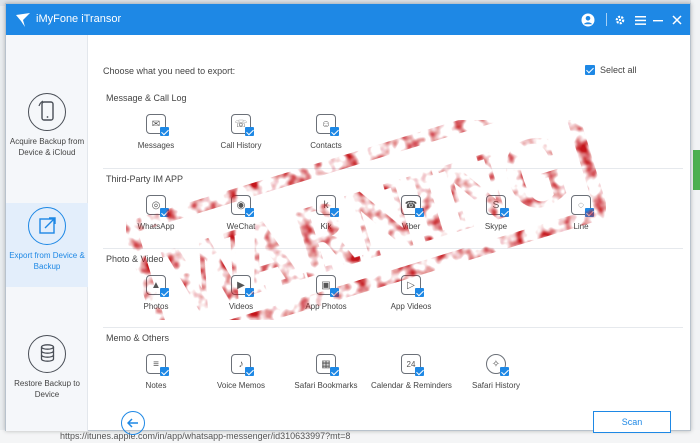 The height and width of the screenshot is (443, 700). Describe the element at coordinates (620, 20) in the screenshot. I see `gear-icon` at that location.